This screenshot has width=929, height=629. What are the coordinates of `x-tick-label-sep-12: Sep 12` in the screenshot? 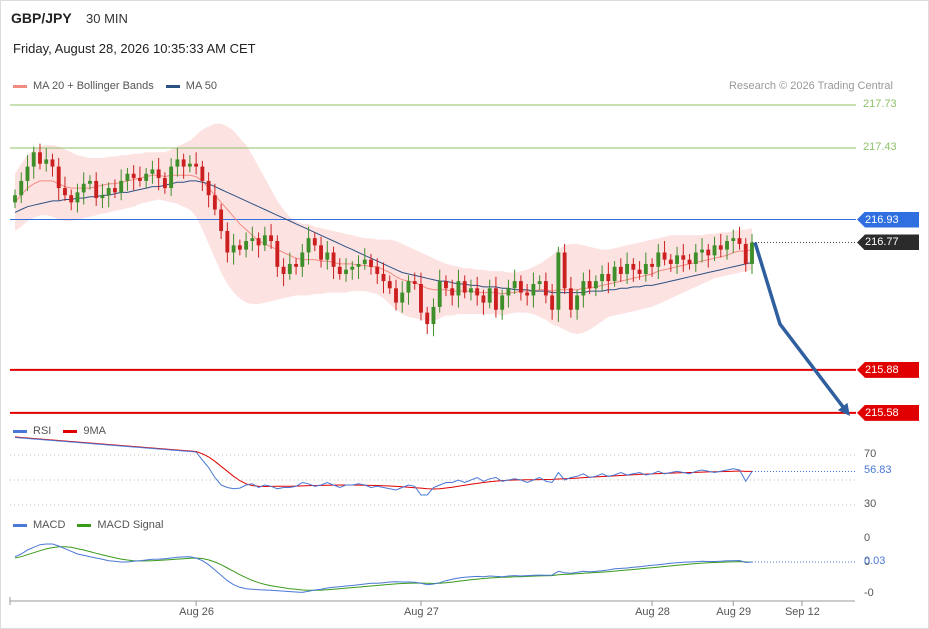 It's located at (802, 612).